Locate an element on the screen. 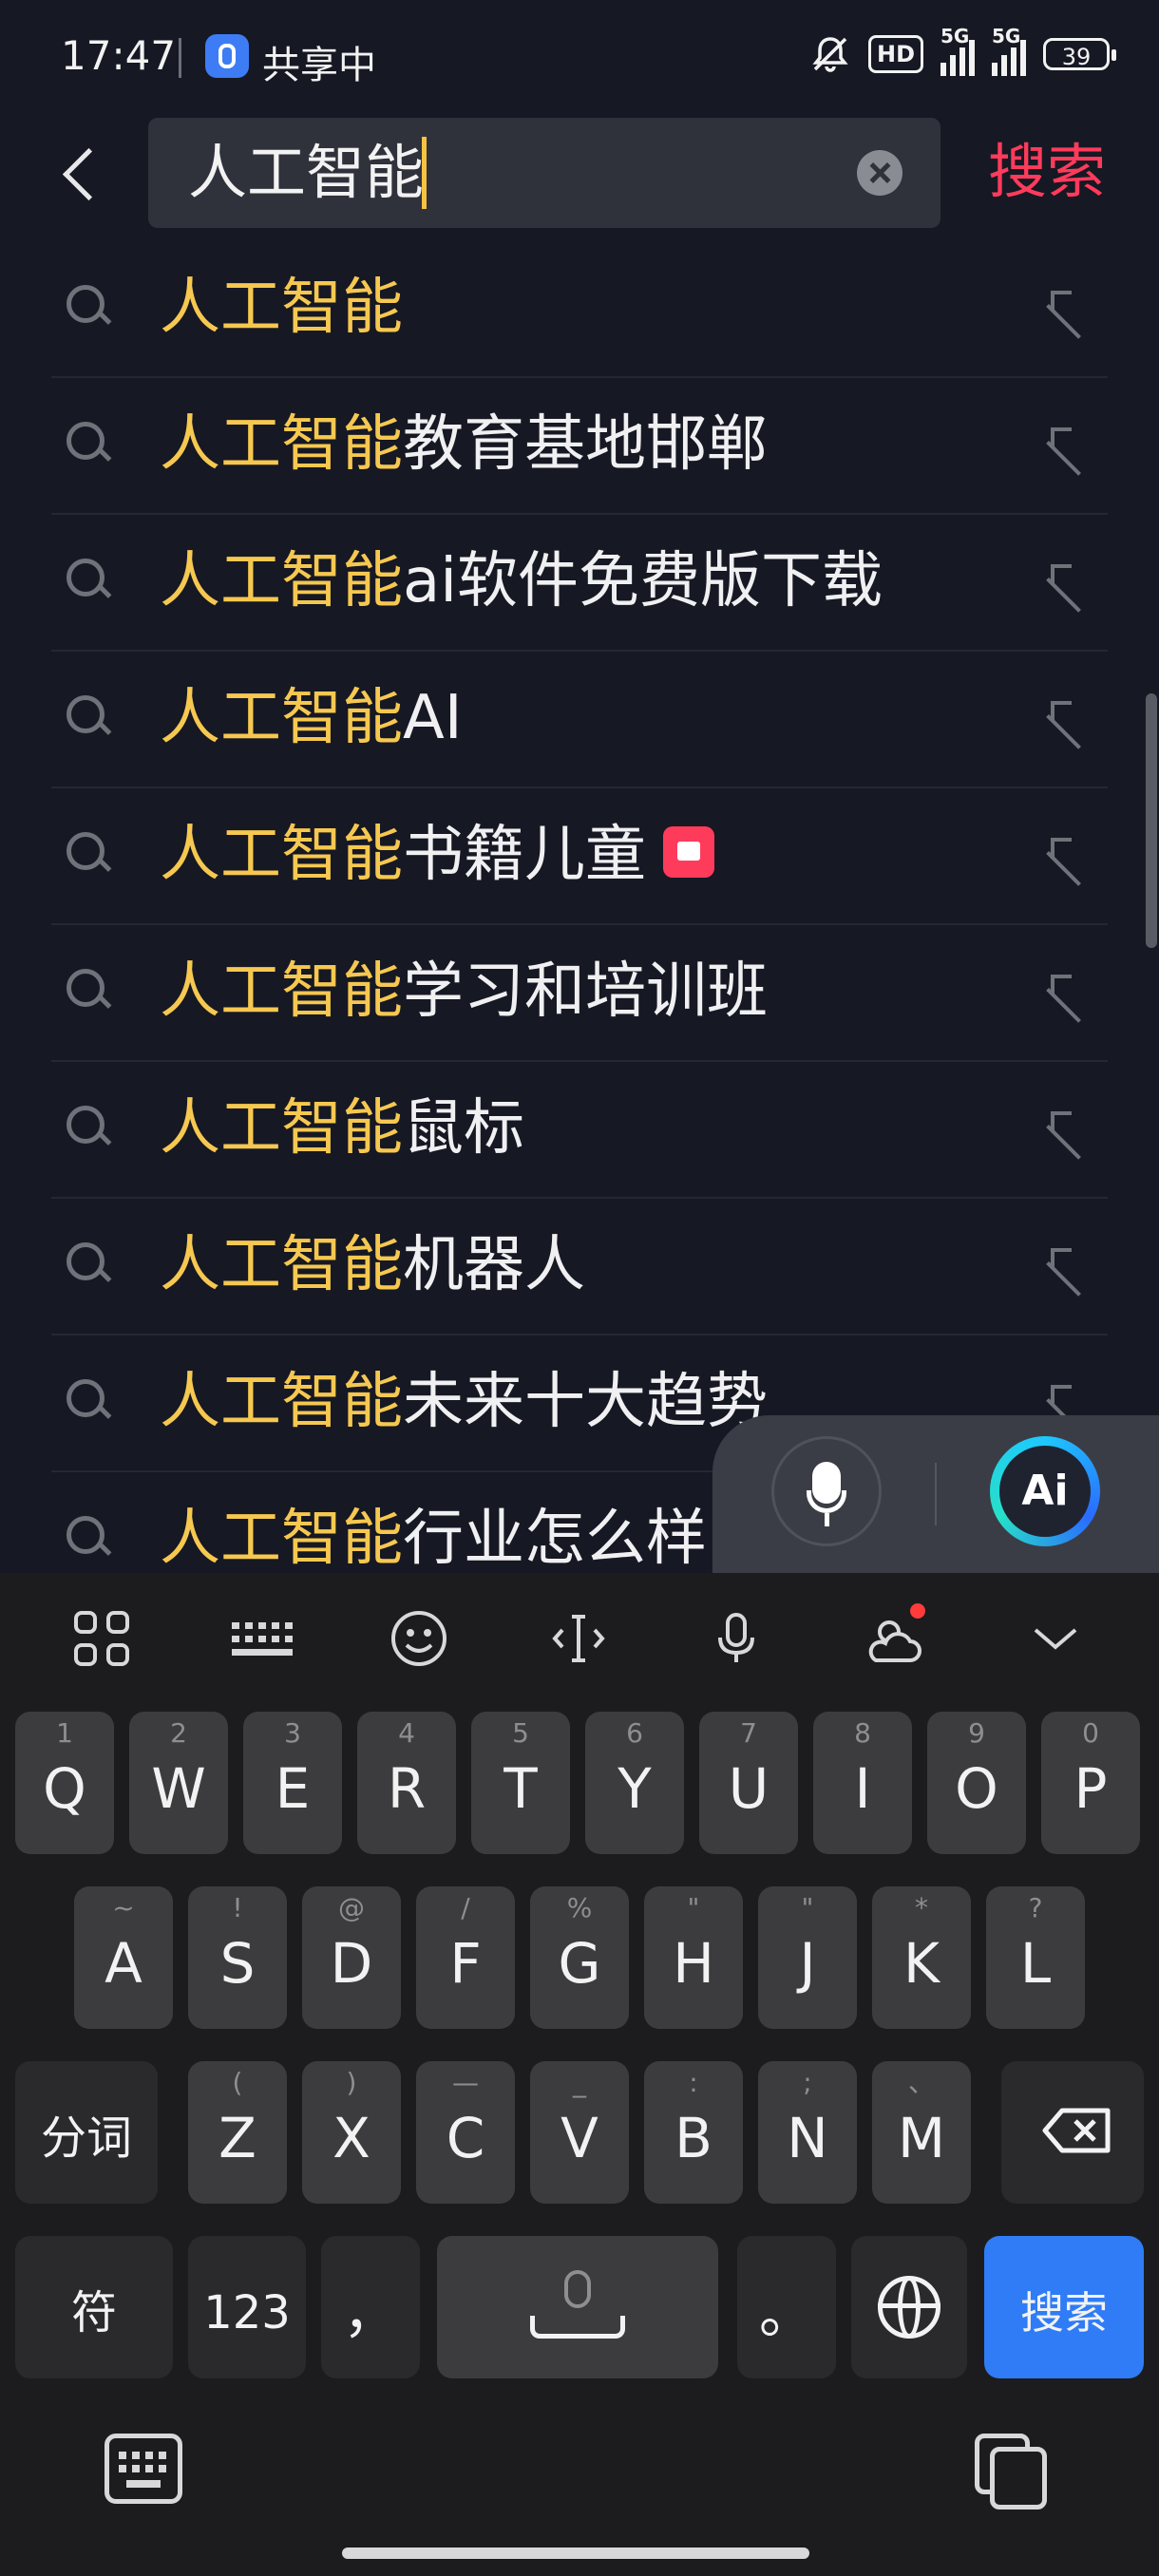  key-i: 8I is located at coordinates (862, 1783).